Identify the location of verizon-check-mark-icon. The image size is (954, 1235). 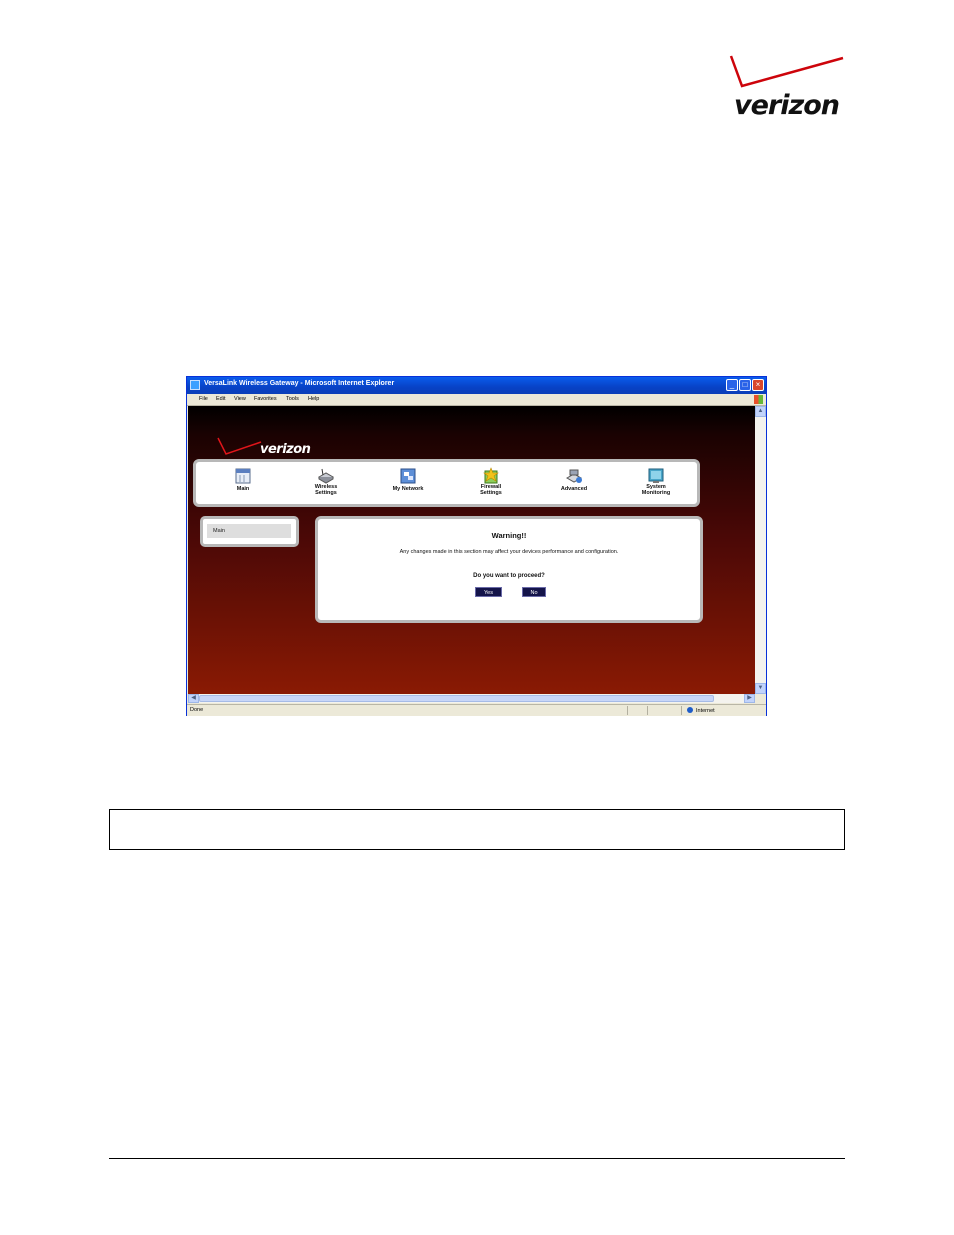
(786, 71).